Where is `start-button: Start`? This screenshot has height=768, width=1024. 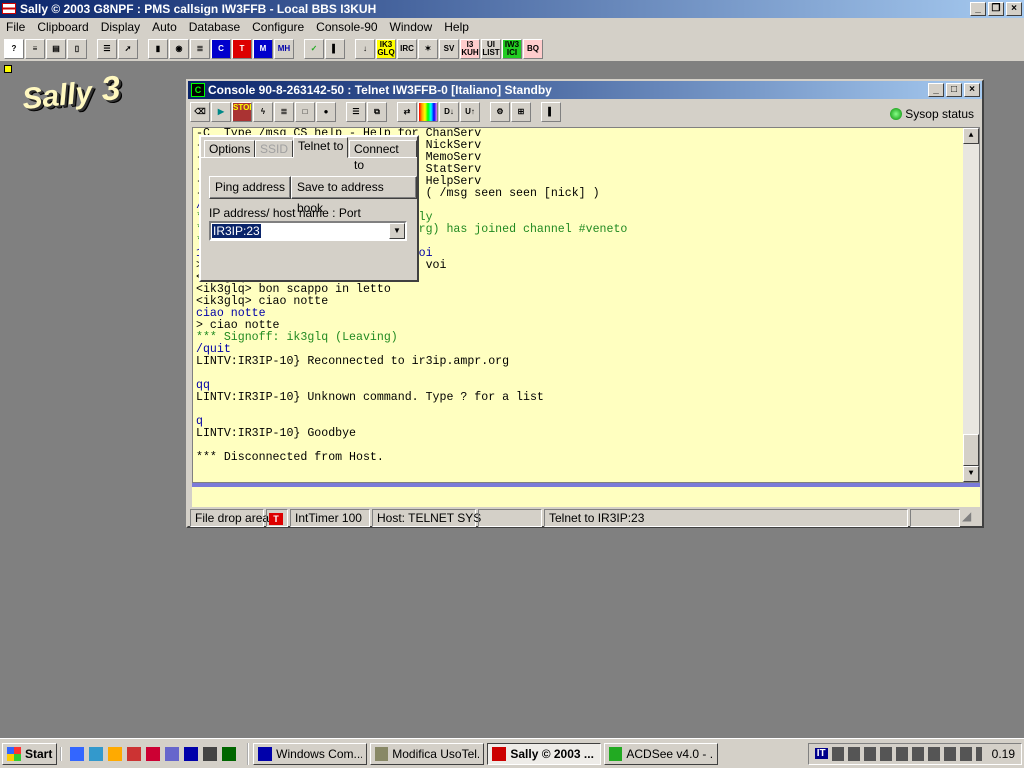
start-button: Start is located at coordinates (30, 753).